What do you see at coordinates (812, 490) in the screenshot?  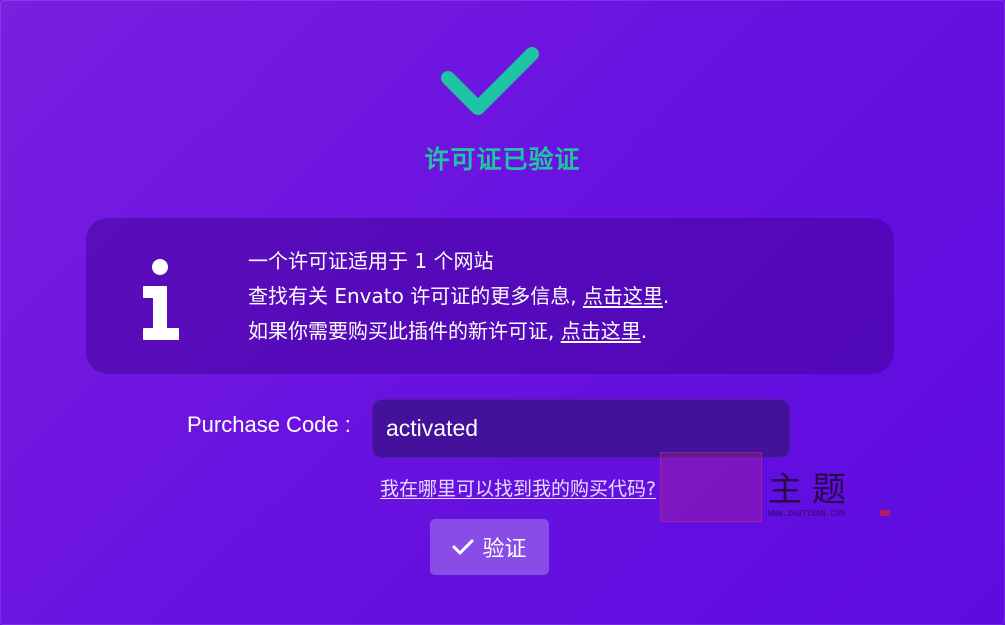 I see `watermark-text: 主题` at bounding box center [812, 490].